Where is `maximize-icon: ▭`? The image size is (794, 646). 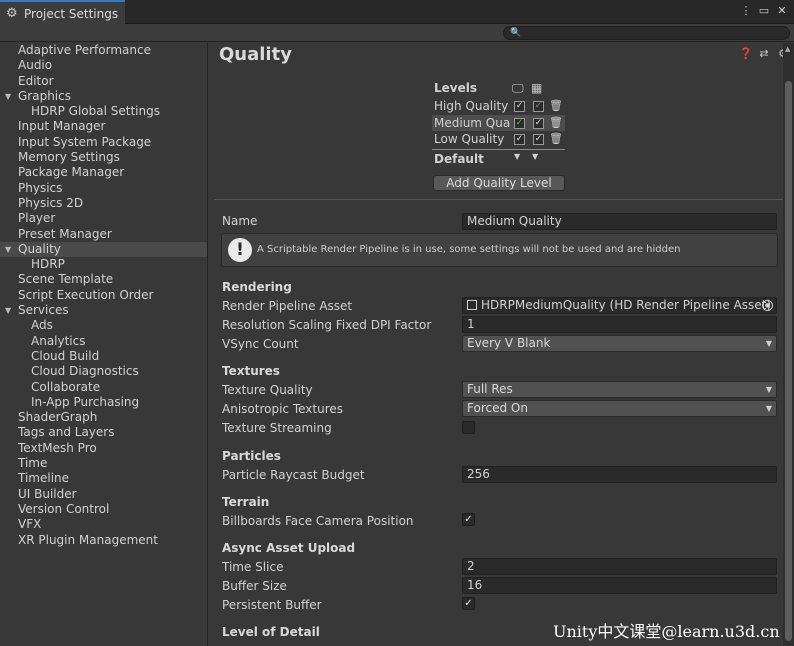 maximize-icon: ▭ is located at coordinates (764, 11).